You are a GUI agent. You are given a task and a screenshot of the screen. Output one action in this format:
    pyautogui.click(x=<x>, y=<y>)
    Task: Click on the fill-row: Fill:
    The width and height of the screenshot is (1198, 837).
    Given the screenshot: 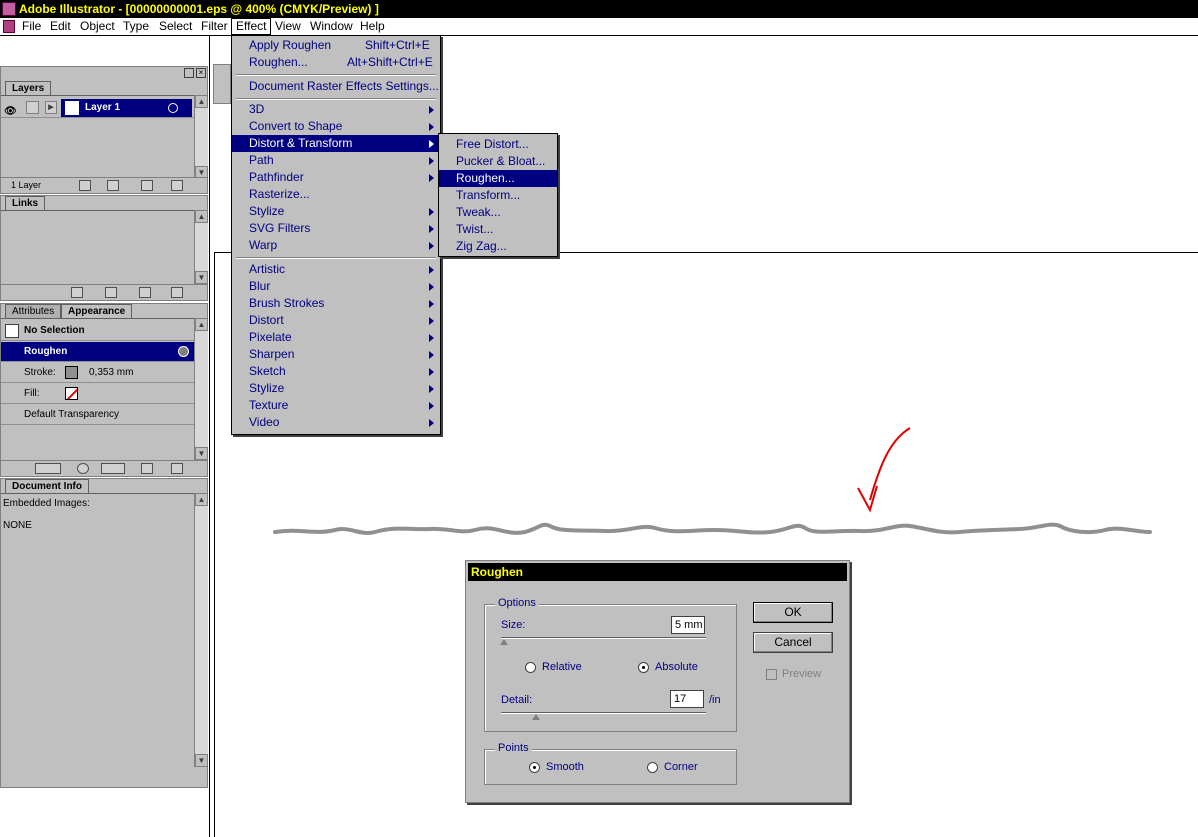 What is the action you would take?
    pyautogui.click(x=97, y=394)
    